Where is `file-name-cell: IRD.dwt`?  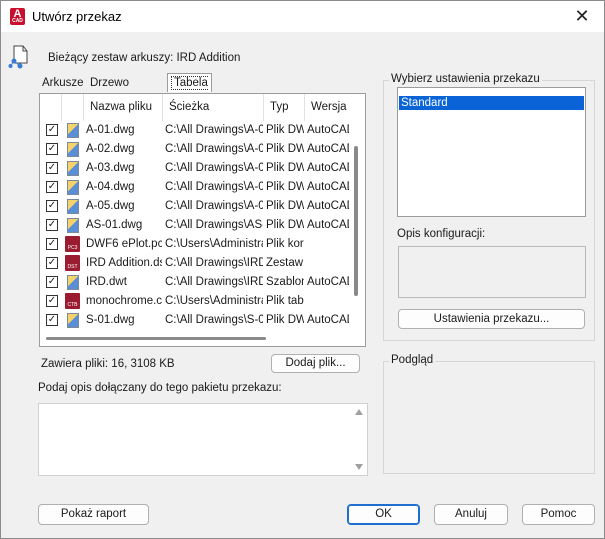 file-name-cell: IRD.dwt is located at coordinates (106, 282).